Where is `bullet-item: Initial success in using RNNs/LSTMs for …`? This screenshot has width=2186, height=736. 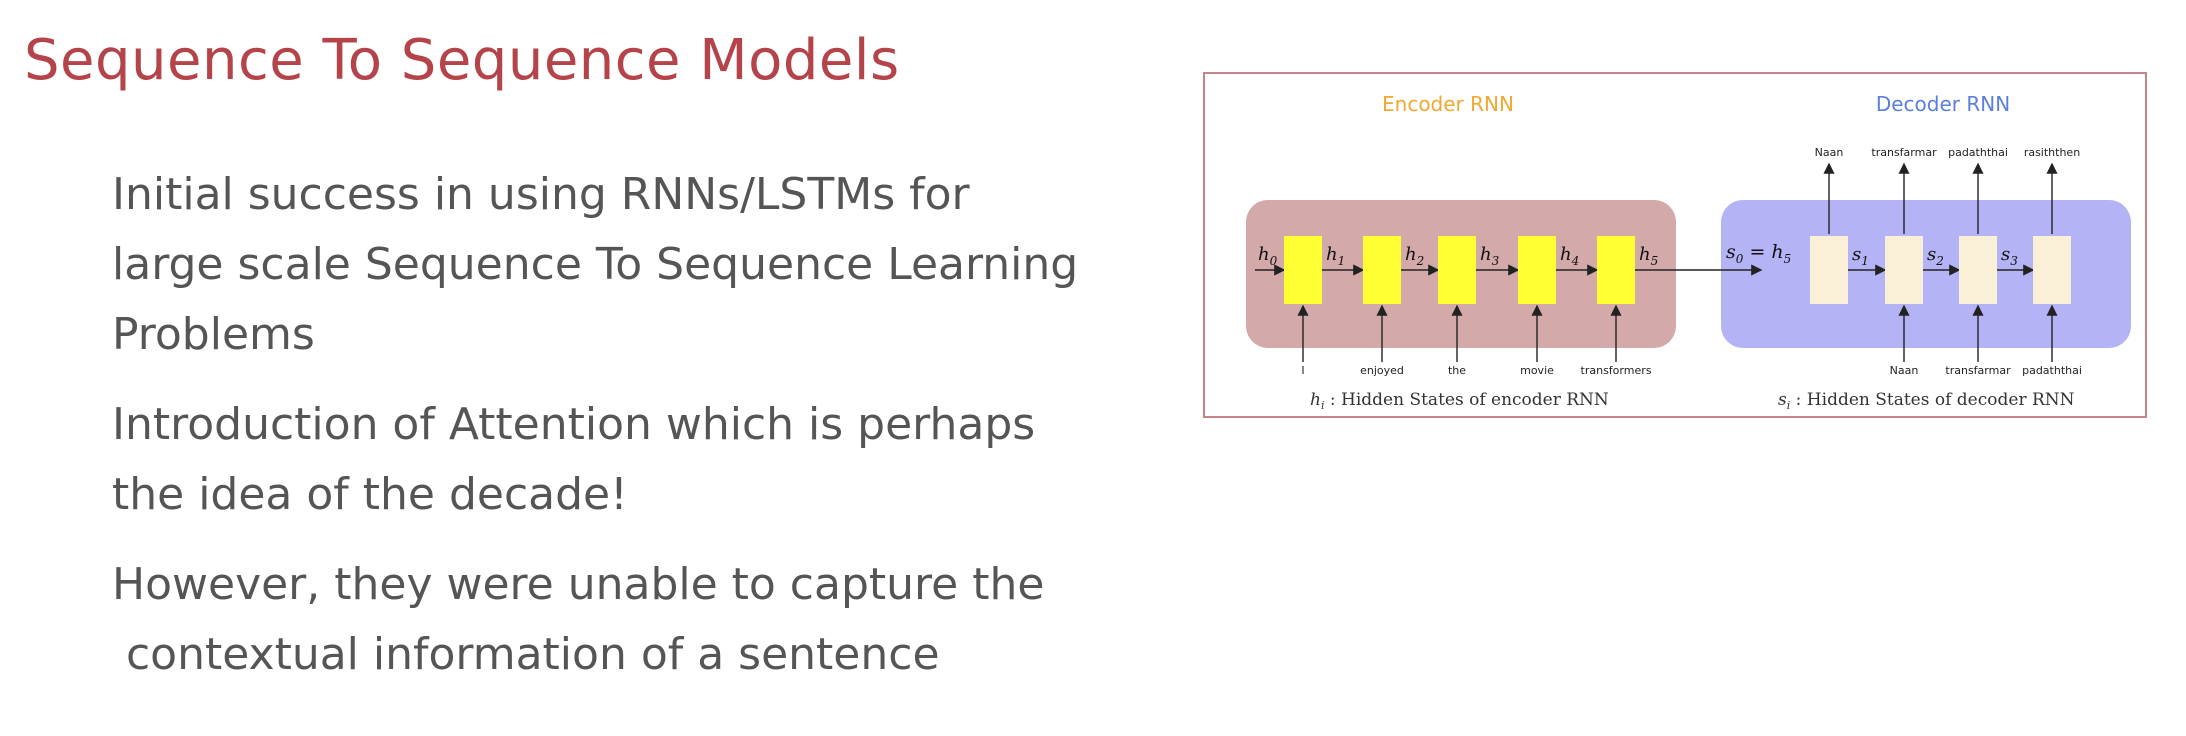
bullet-item: Initial success in using RNNs/LSTMs for … is located at coordinates (617, 265).